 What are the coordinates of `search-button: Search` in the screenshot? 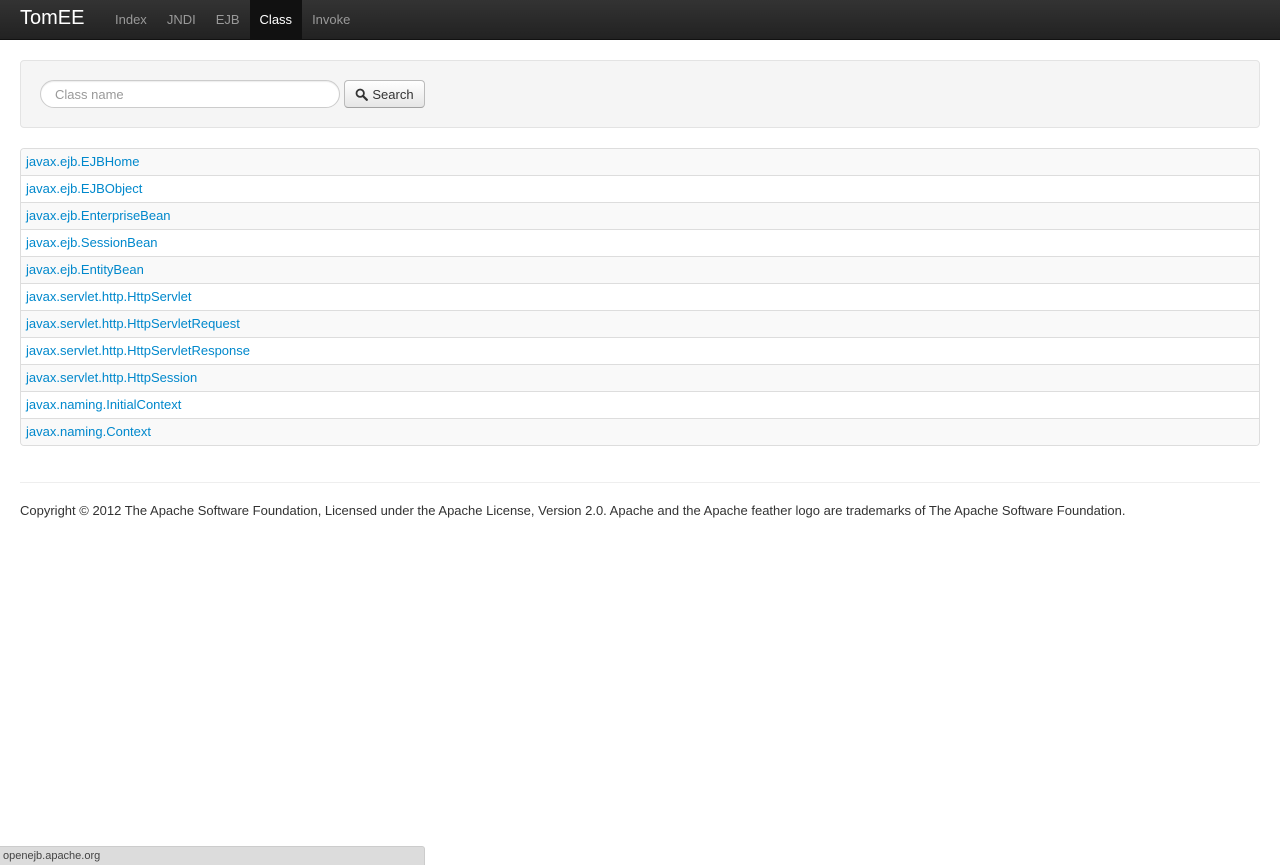 It's located at (384, 94).